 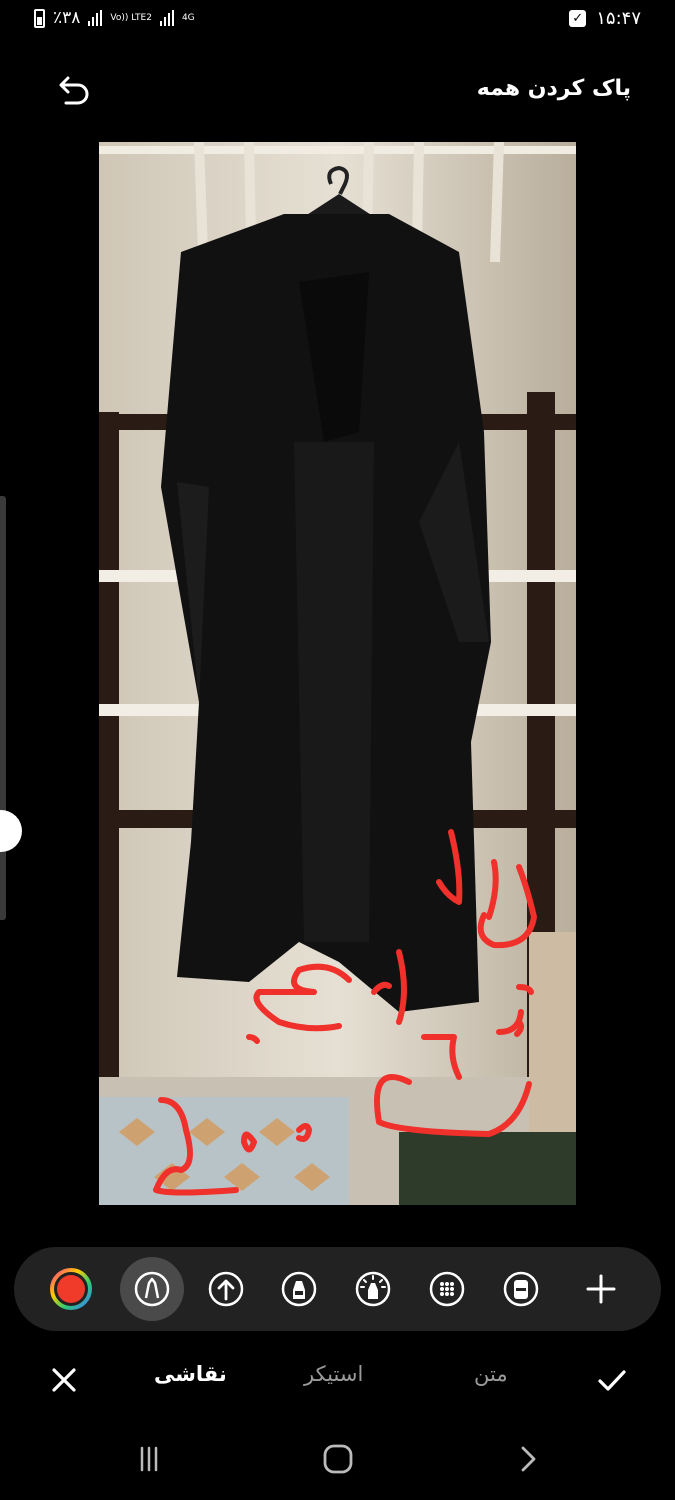 I want to click on pen-icon, so click(x=152, y=1289).